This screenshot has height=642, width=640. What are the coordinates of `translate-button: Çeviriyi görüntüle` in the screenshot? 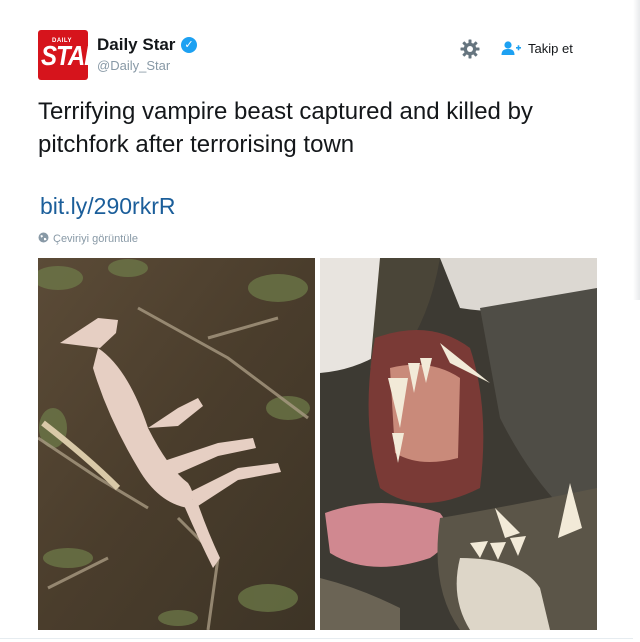 It's located at (88, 239).